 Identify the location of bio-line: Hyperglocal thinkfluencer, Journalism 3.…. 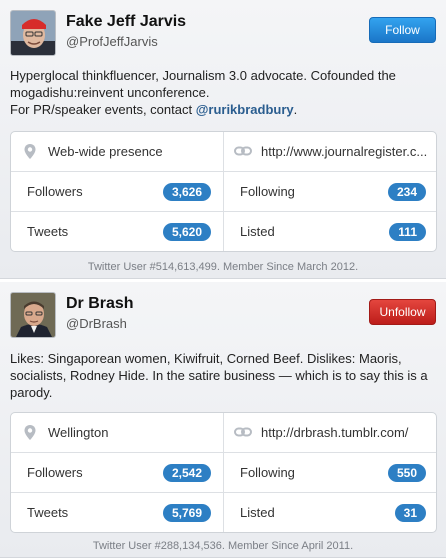
(203, 75).